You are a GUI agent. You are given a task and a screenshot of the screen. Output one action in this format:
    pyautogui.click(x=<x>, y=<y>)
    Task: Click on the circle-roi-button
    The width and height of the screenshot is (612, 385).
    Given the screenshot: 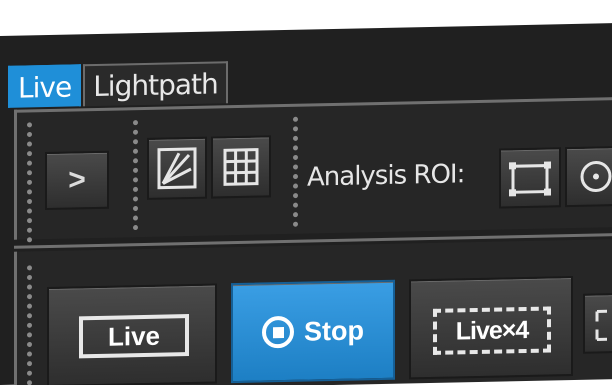 What is the action you would take?
    pyautogui.click(x=588, y=176)
    